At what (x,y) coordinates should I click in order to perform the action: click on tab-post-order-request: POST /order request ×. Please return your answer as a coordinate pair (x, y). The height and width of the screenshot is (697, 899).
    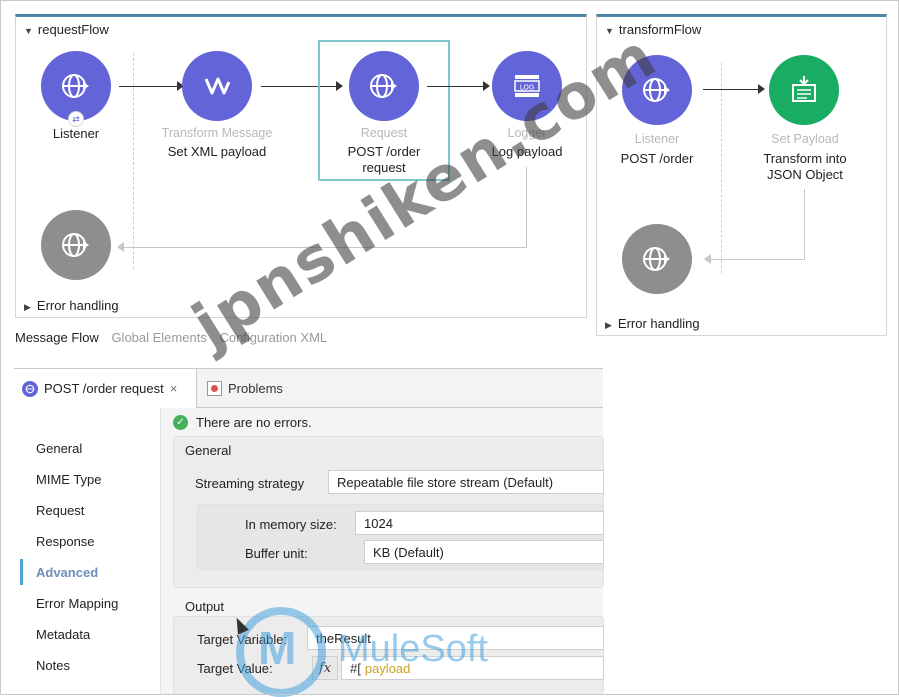
    Looking at the image, I should click on (105, 388).